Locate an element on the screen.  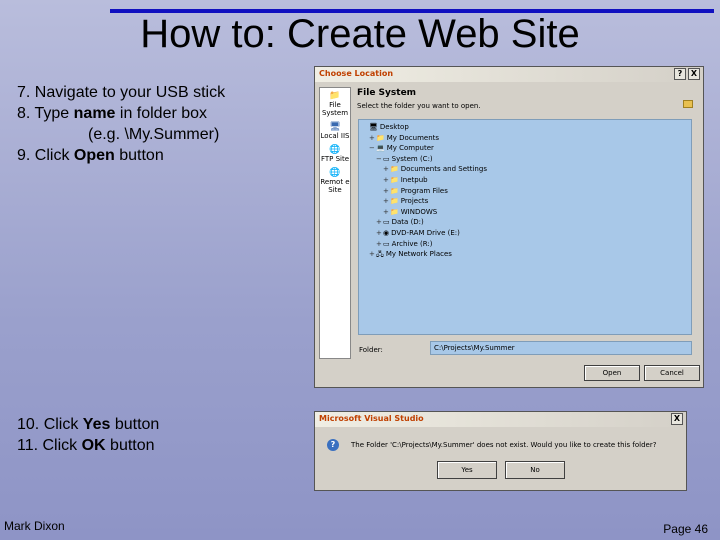
sidebar-item-local-iis: 🖥 Local IIS is located at coordinates (335, 131).